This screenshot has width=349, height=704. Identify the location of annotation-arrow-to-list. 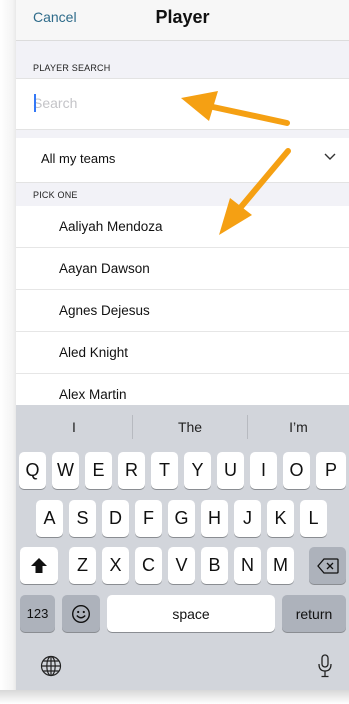
(255, 191).